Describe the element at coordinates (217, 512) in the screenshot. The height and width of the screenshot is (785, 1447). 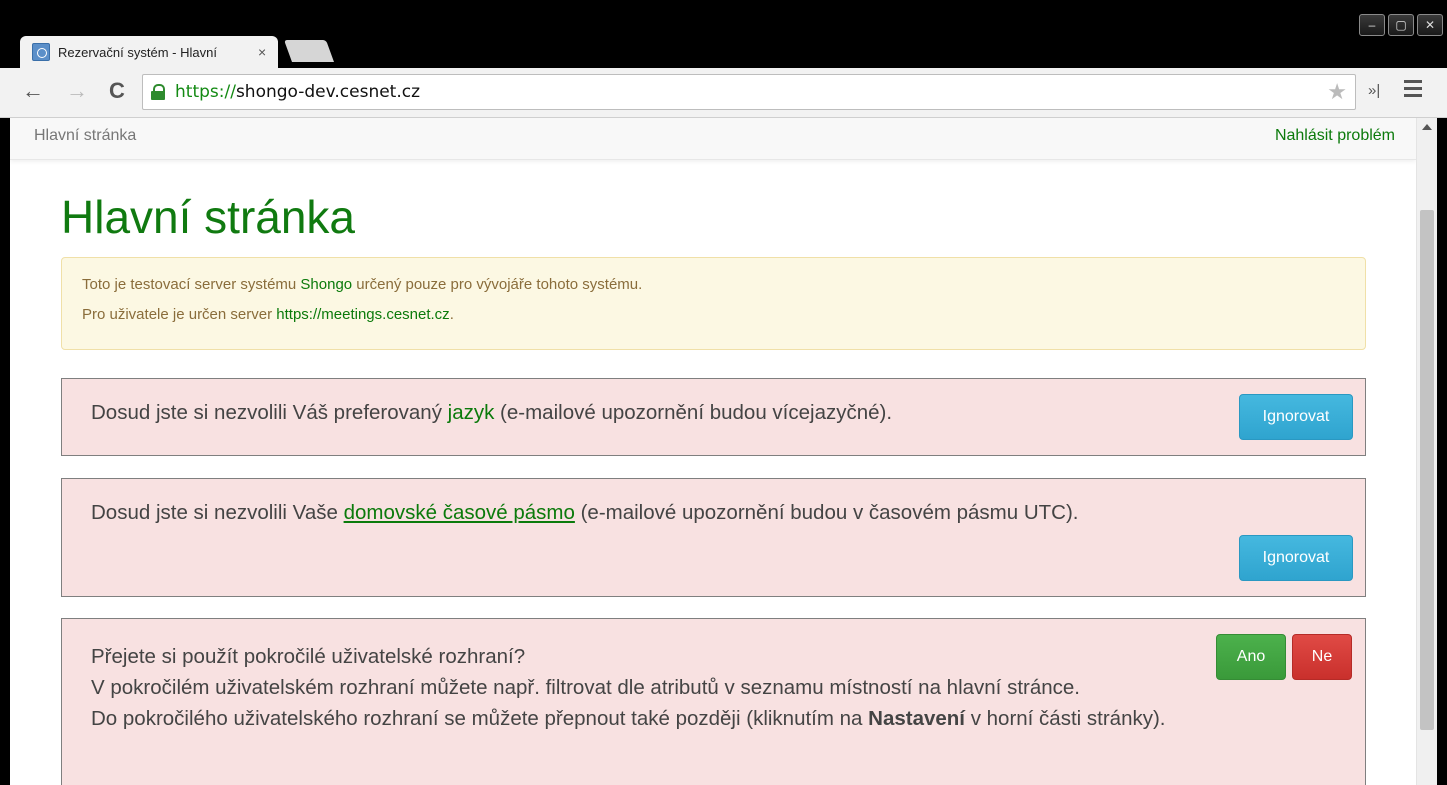
I see `alert-text: Dosud jste si nezvolili Vaše` at that location.